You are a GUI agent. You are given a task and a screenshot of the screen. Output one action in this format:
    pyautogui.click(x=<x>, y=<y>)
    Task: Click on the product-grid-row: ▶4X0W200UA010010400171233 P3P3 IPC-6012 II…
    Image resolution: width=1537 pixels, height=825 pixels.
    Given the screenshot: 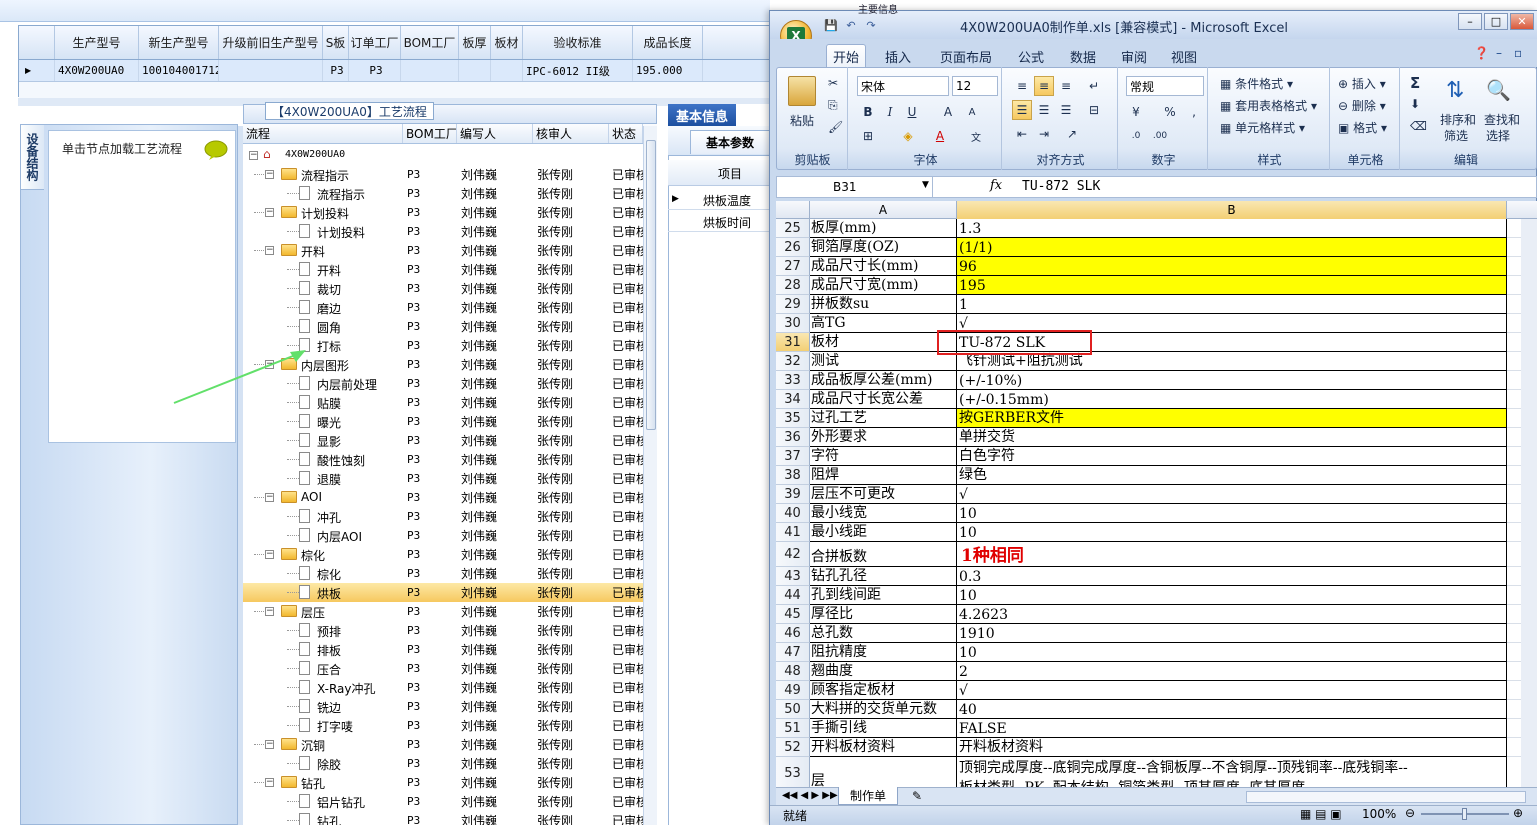 What is the action you would take?
    pyautogui.click(x=394, y=71)
    